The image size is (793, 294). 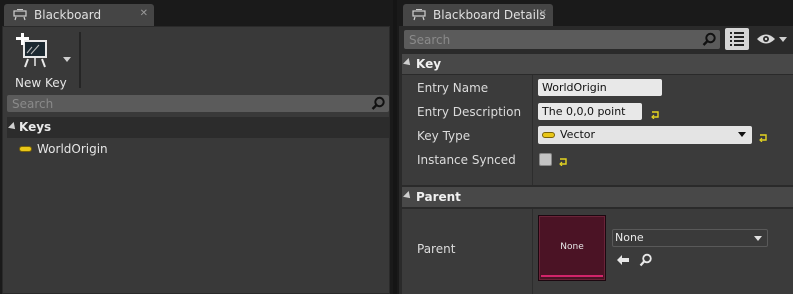 I want to click on blackboard-tab: Blackboard ✕, so click(x=79, y=15).